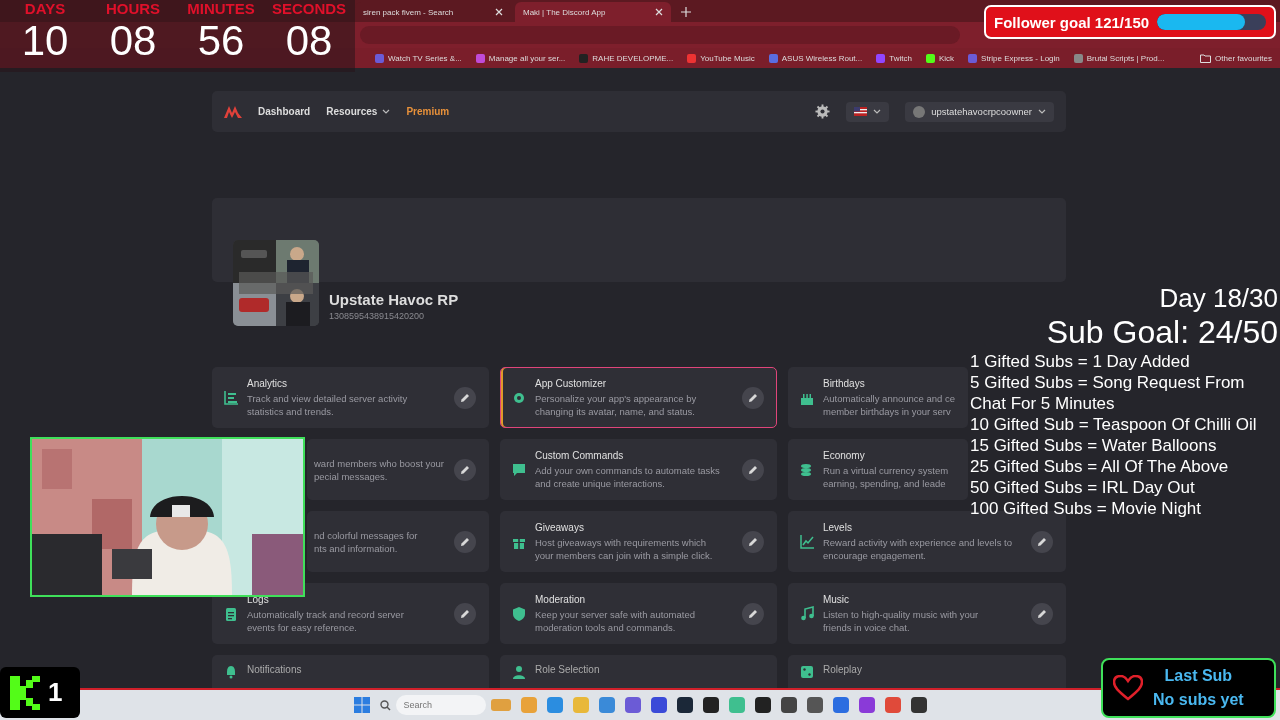  Describe the element at coordinates (45, 41) in the screenshot. I see `countdown-value: 10` at that location.